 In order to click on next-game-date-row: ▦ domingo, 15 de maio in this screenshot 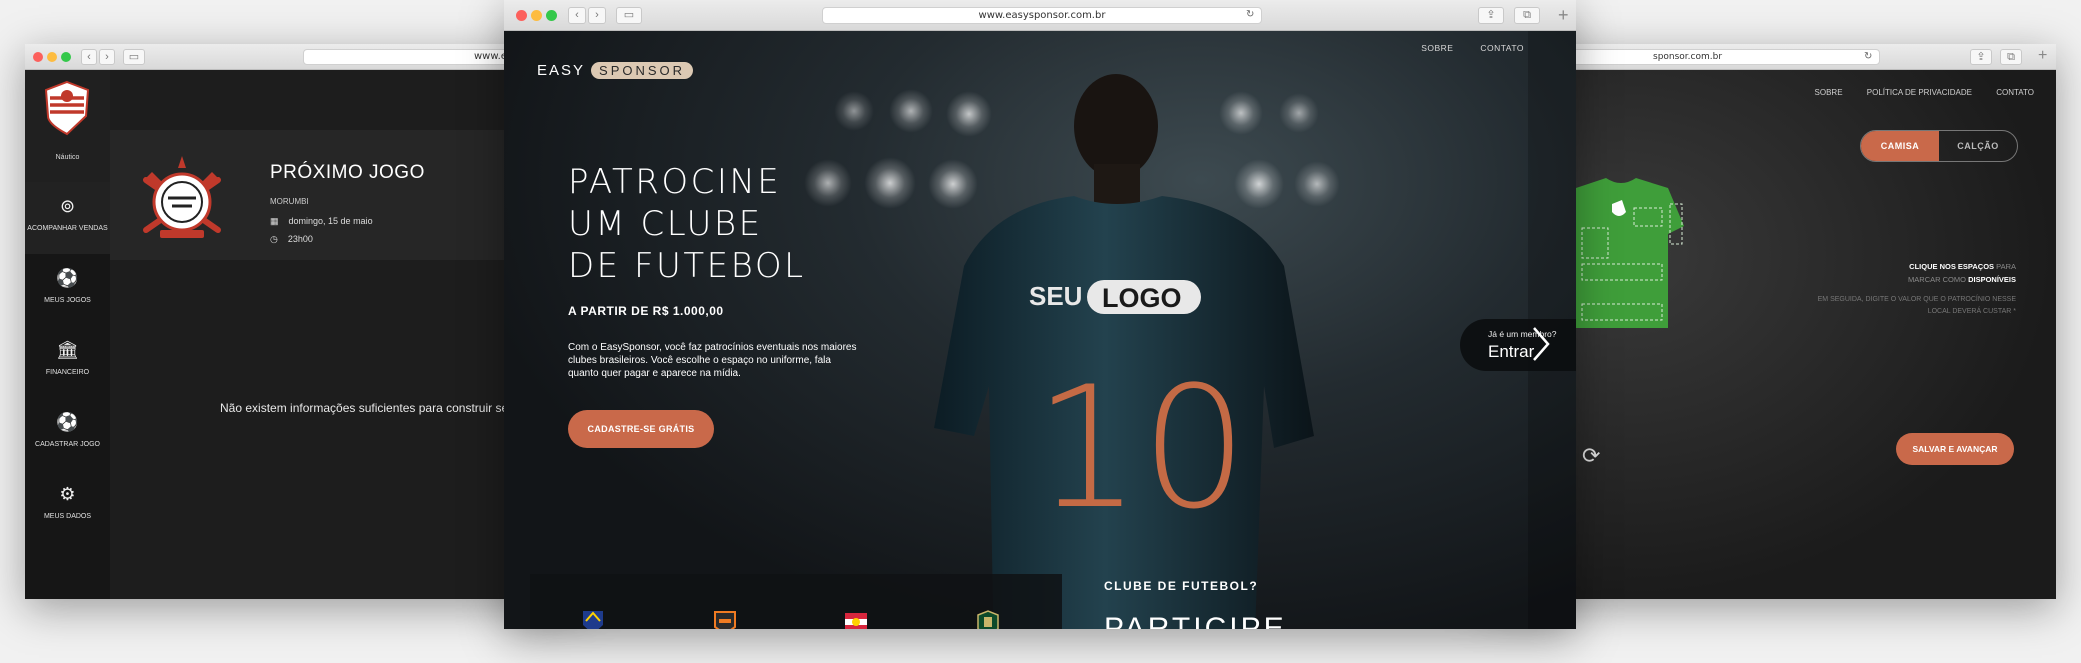, I will do `click(321, 221)`.